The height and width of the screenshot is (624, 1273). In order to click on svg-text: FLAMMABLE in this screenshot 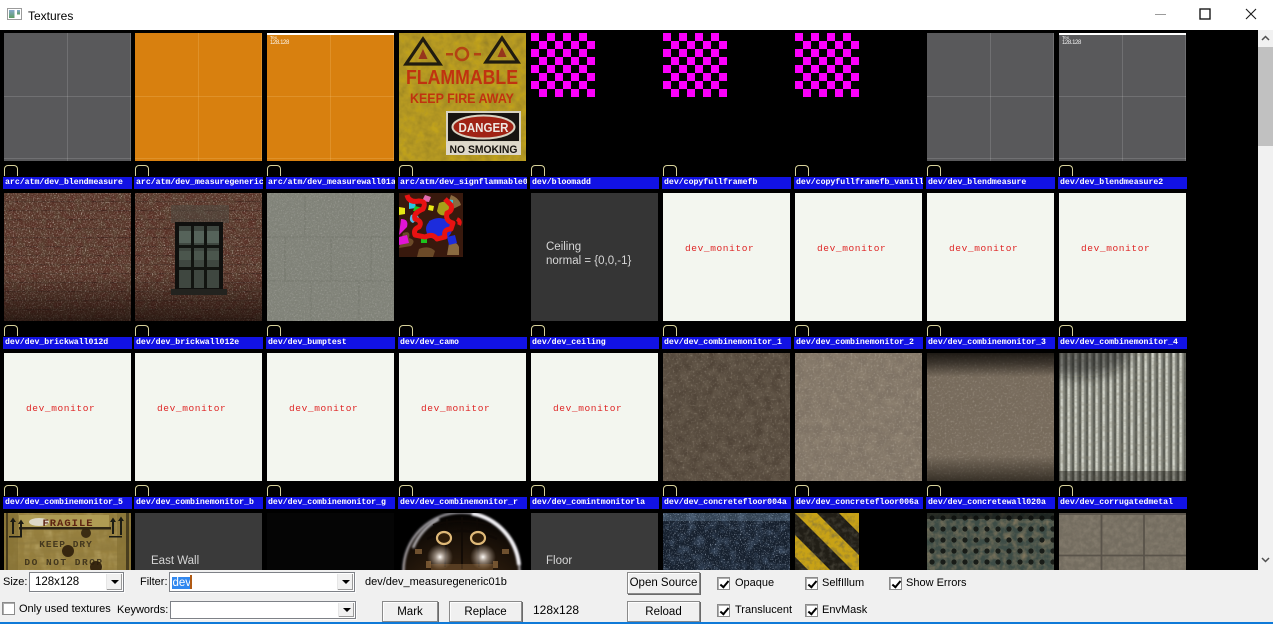, I will do `click(462, 77)`.